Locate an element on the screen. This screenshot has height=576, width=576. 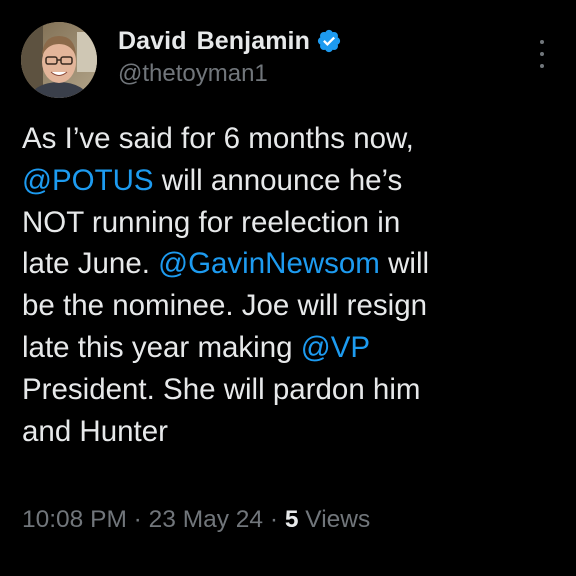
tweet-text-line: NOT running for reelection in is located at coordinates (292, 223).